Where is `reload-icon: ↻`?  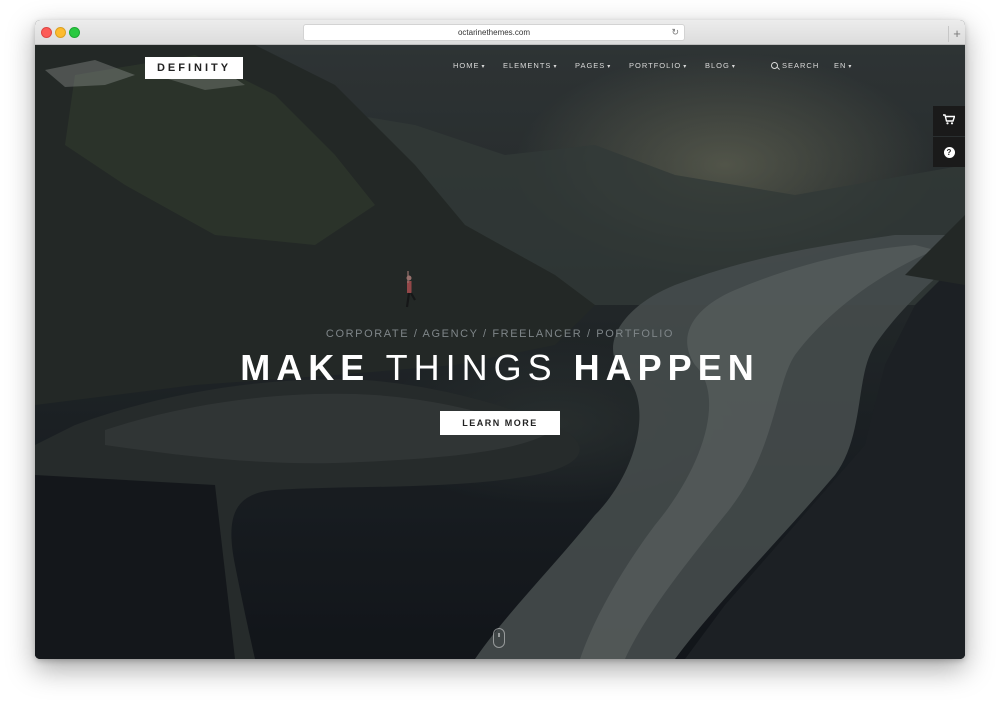
reload-icon: ↻ is located at coordinates (675, 32).